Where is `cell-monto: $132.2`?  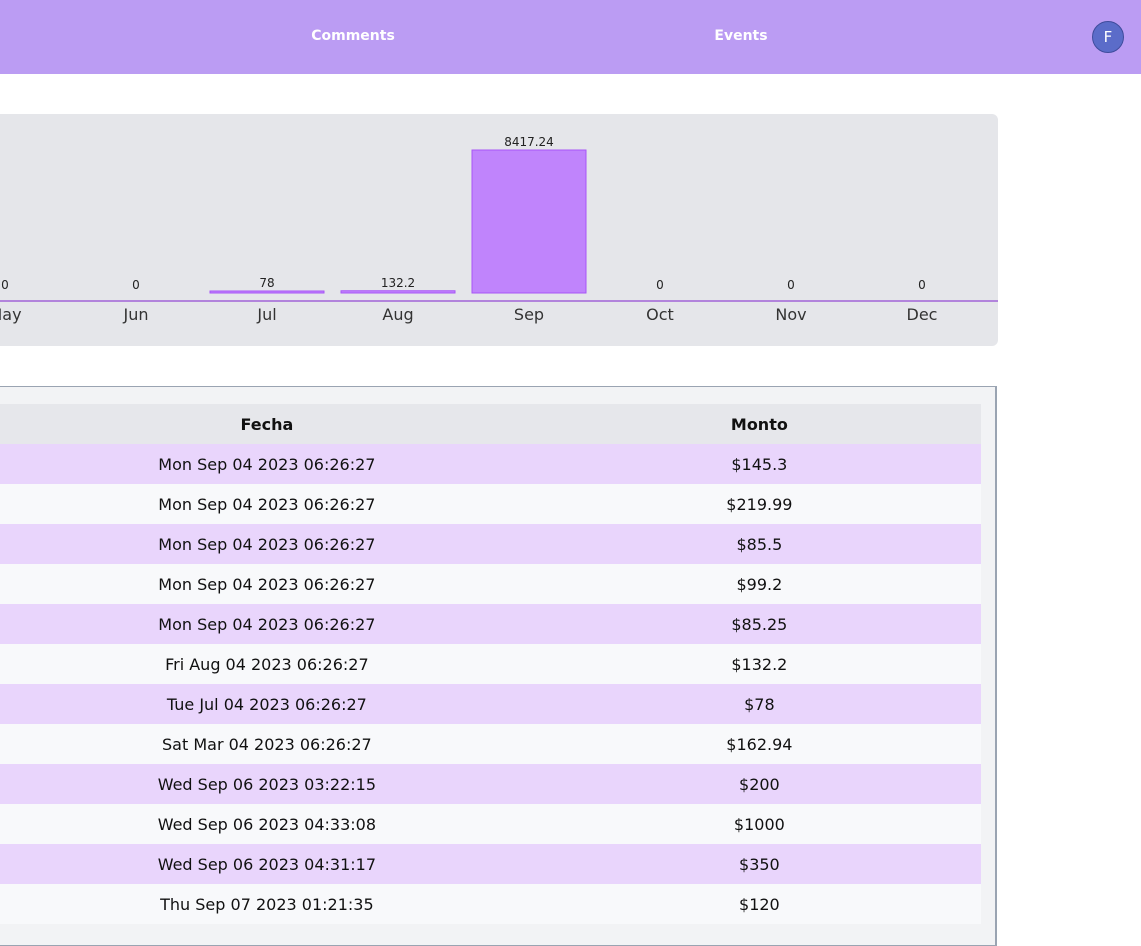 cell-monto: $132.2 is located at coordinates (759, 664).